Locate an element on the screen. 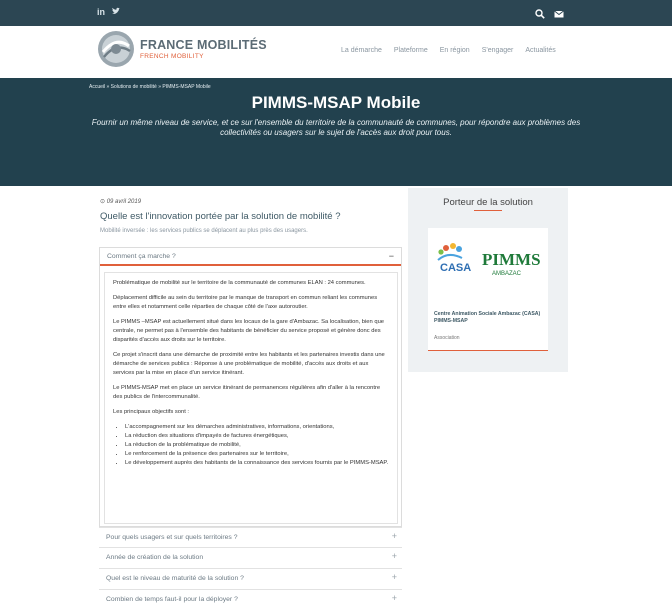 The width and height of the screenshot is (672, 605). accordion-annee-creation: Année de création de la solution + is located at coordinates (250, 557).